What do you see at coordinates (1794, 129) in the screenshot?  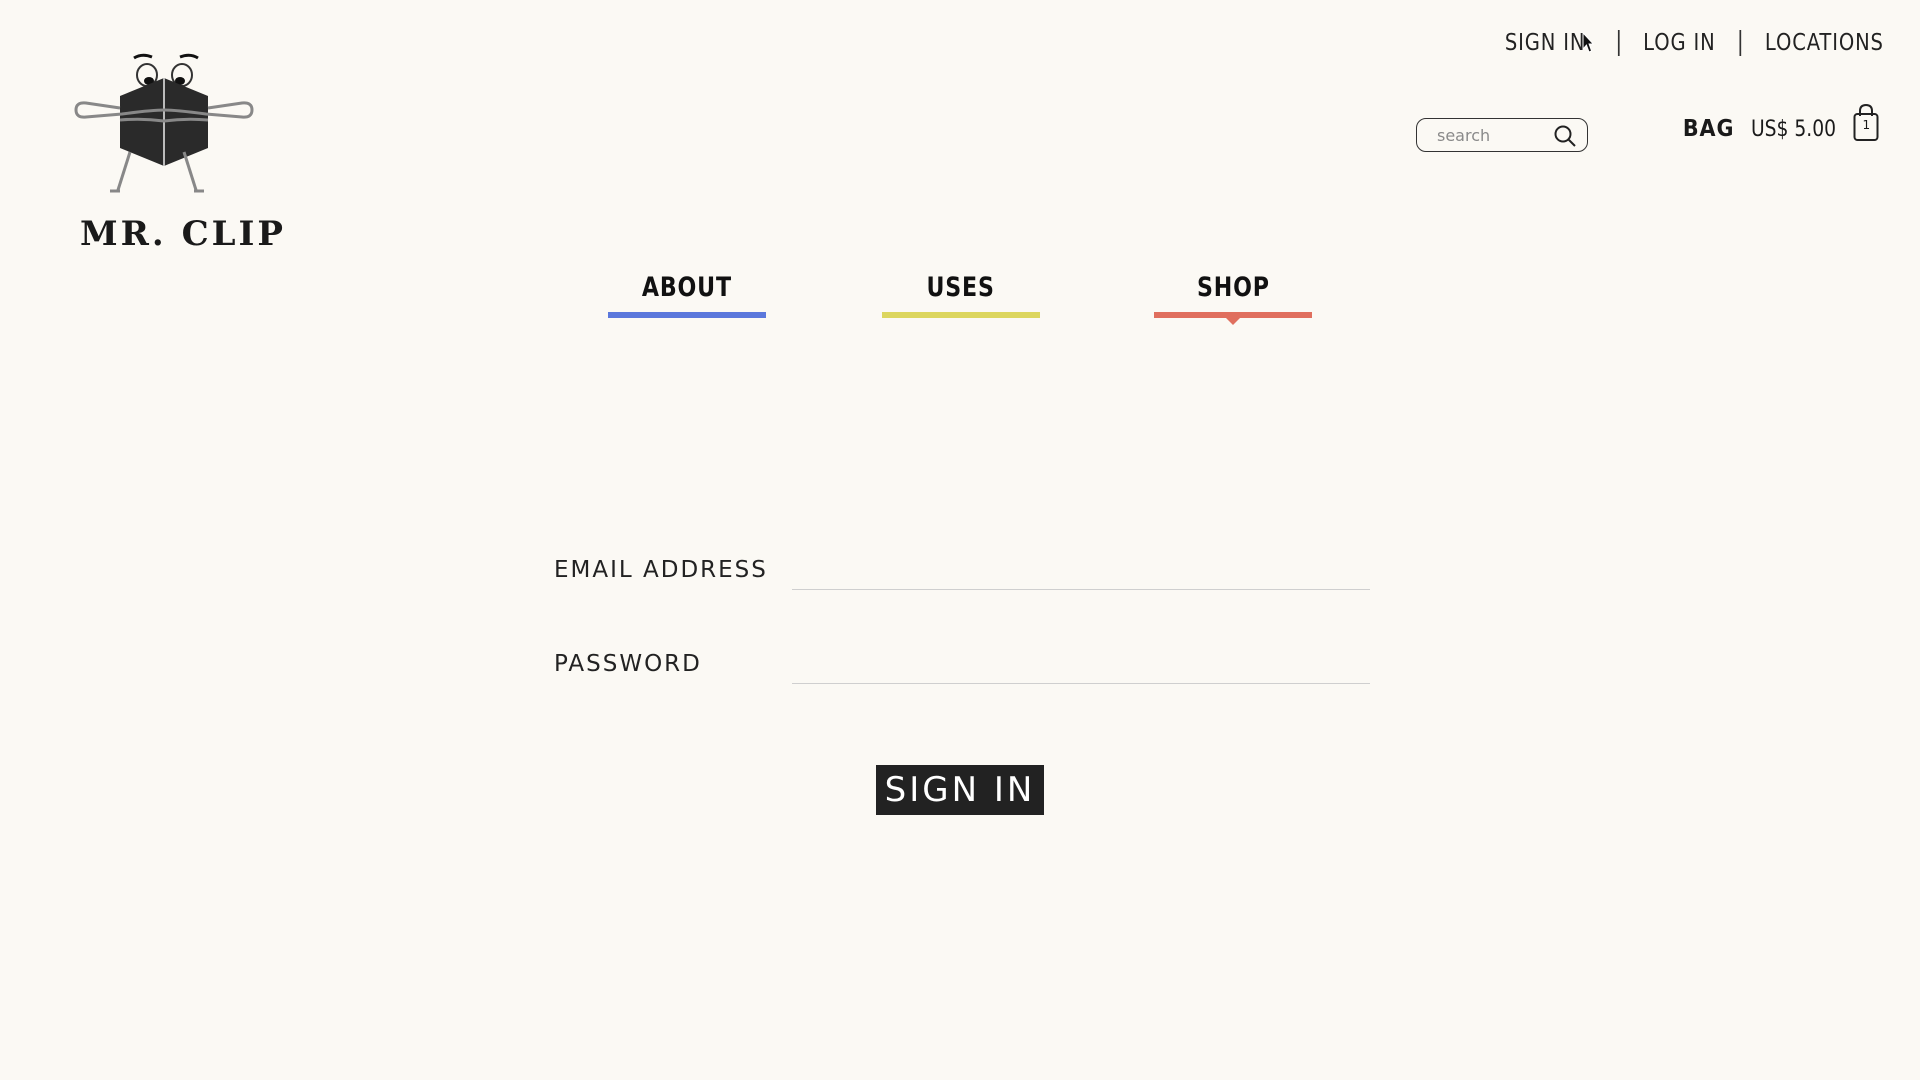 I see `bag-total: US$ 5.00` at bounding box center [1794, 129].